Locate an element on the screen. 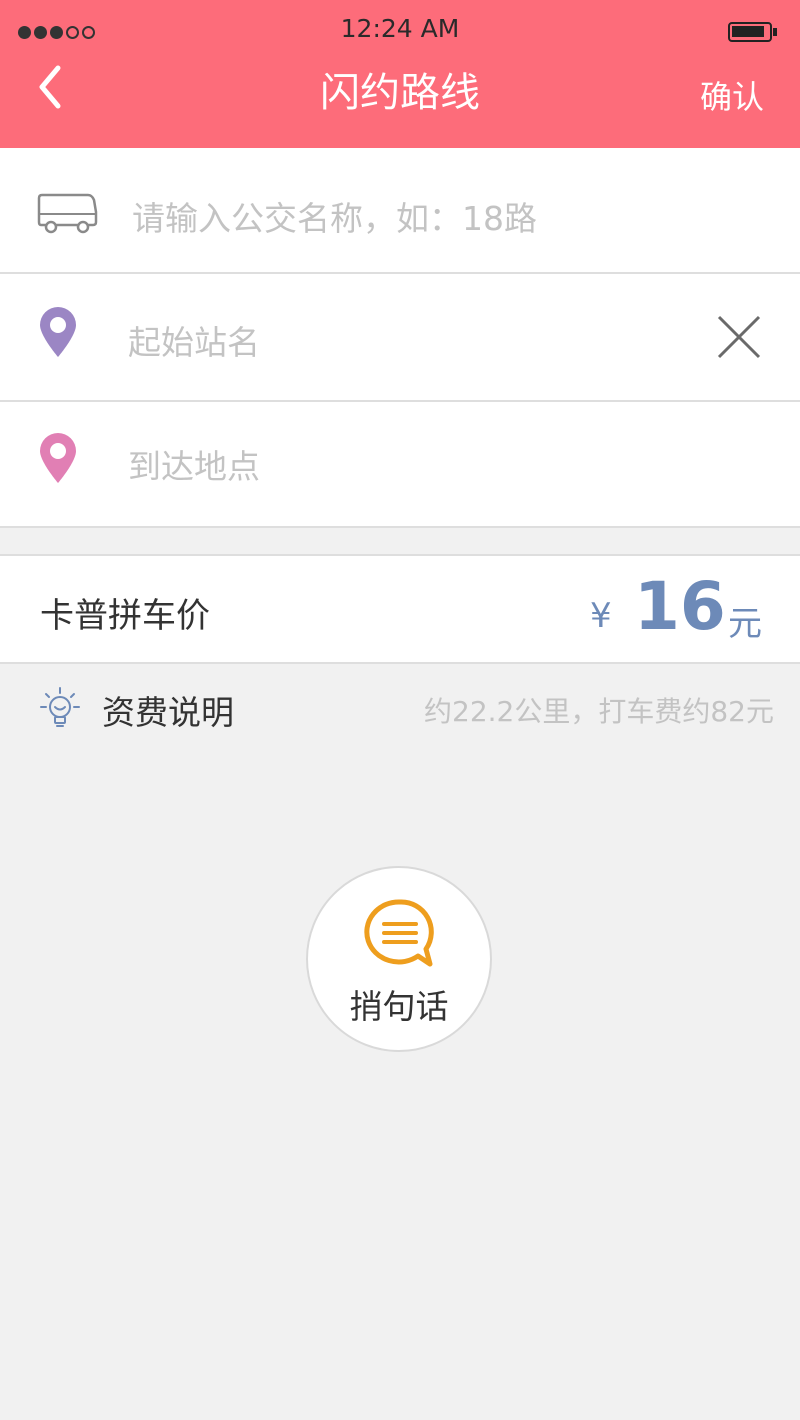 The width and height of the screenshot is (800, 1420). fee-info-row: 资费说明 约22.2公里，打车费约82元 is located at coordinates (400, 708).